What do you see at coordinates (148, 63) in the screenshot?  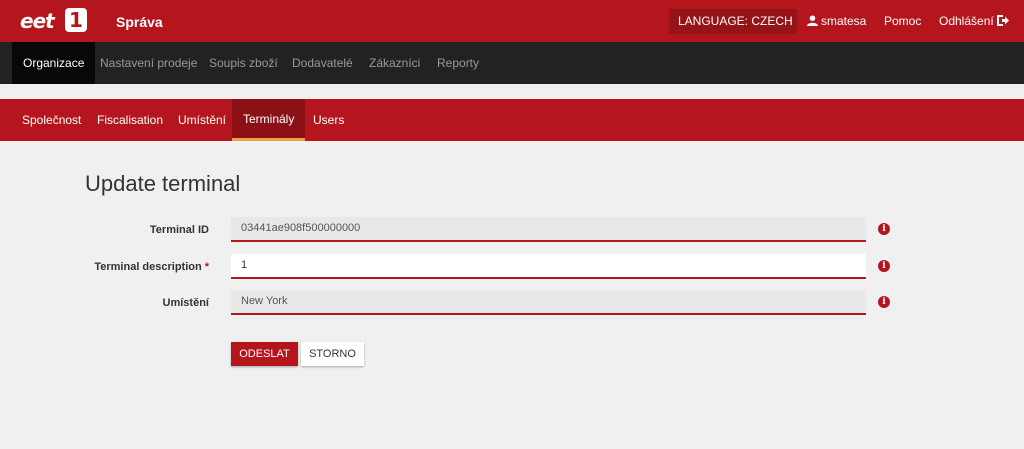 I see `nav-item-nastaveni-prodeje: Nastavení prodeje` at bounding box center [148, 63].